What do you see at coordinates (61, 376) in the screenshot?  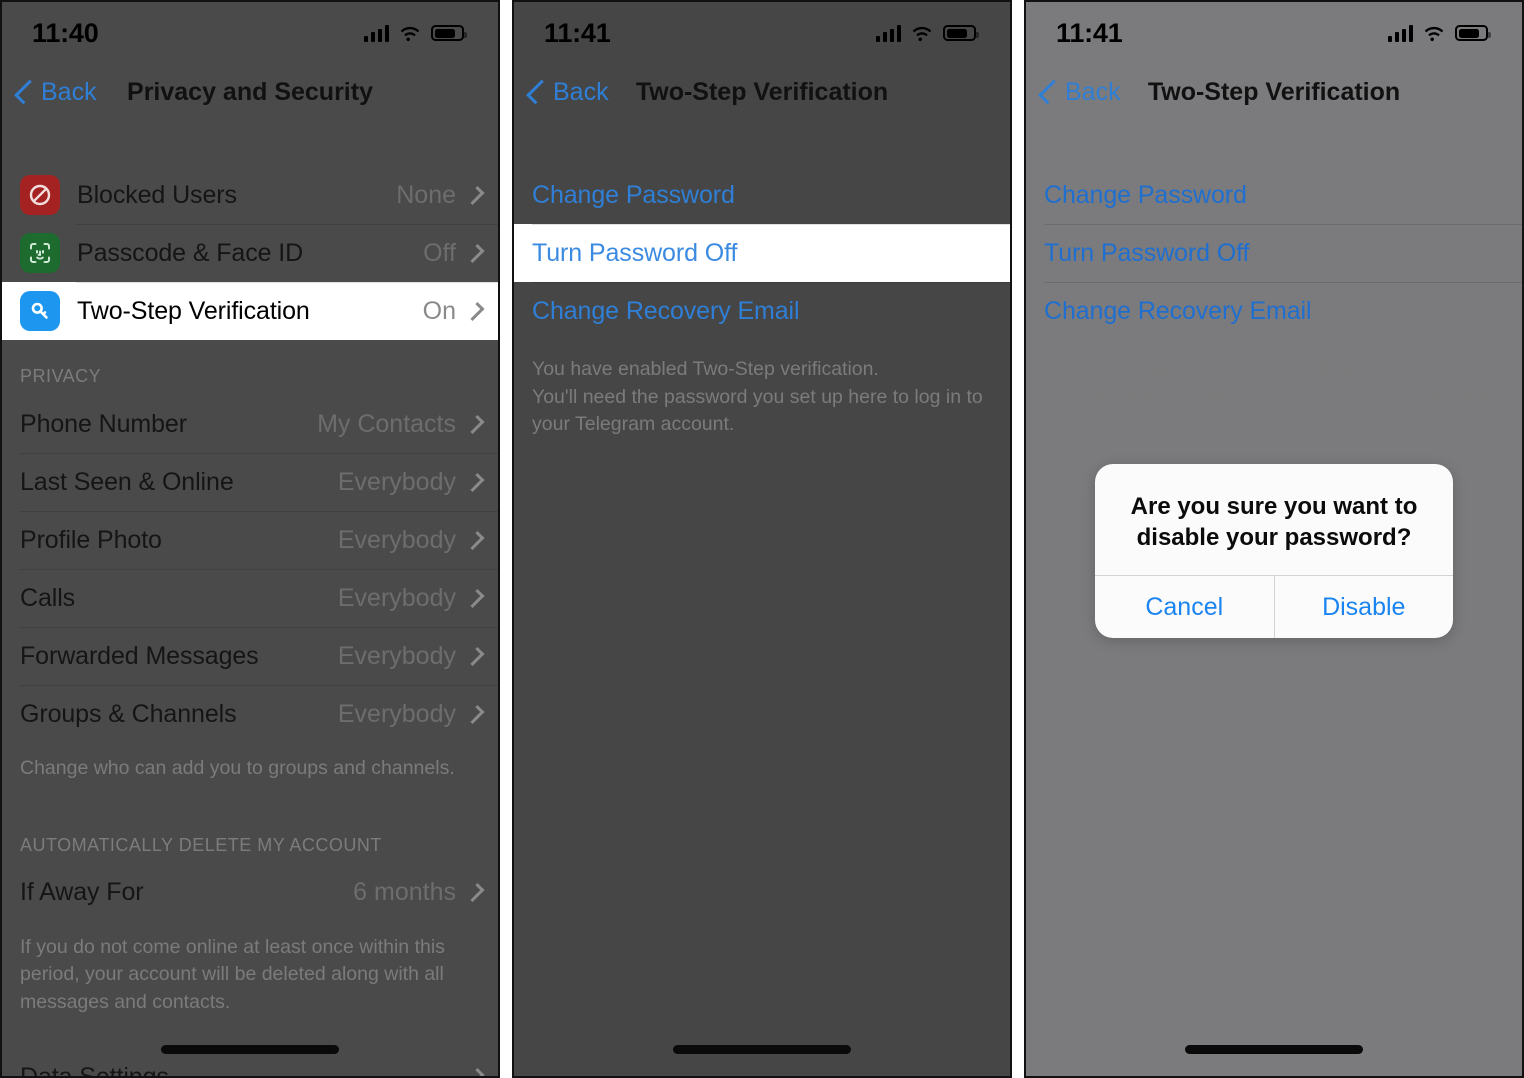 I see `section-header-privacy: PRIVACY` at bounding box center [61, 376].